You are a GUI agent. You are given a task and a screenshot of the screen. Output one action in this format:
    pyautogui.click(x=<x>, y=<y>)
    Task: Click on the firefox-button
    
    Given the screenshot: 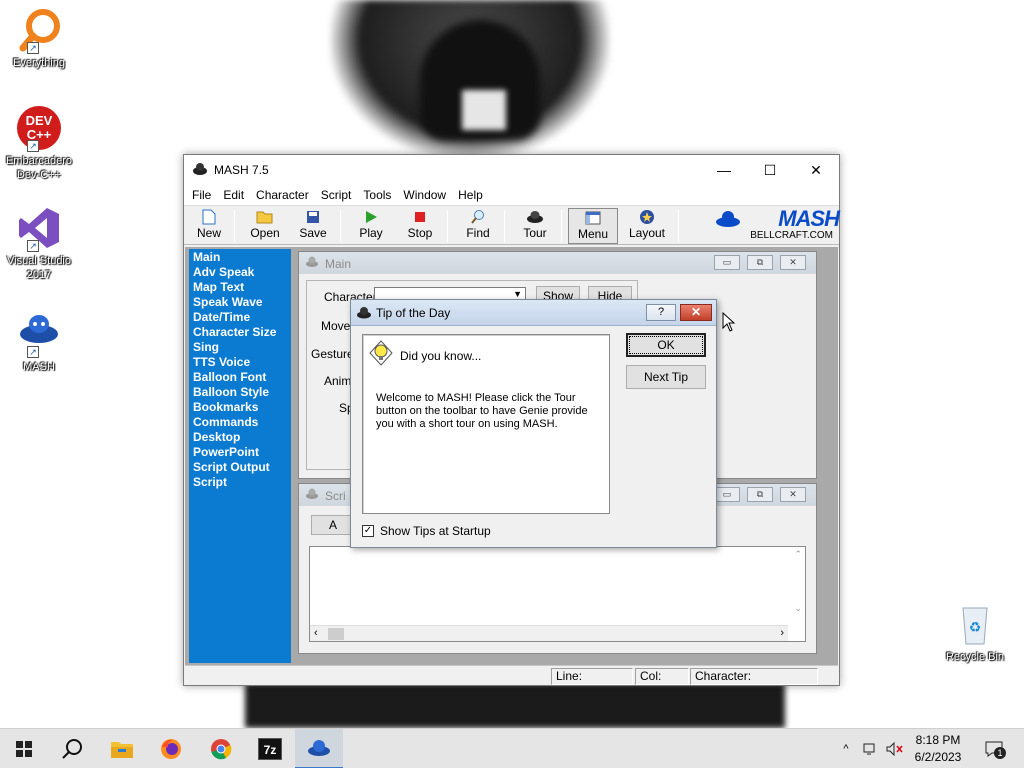 What is the action you would take?
    pyautogui.click(x=171, y=748)
    